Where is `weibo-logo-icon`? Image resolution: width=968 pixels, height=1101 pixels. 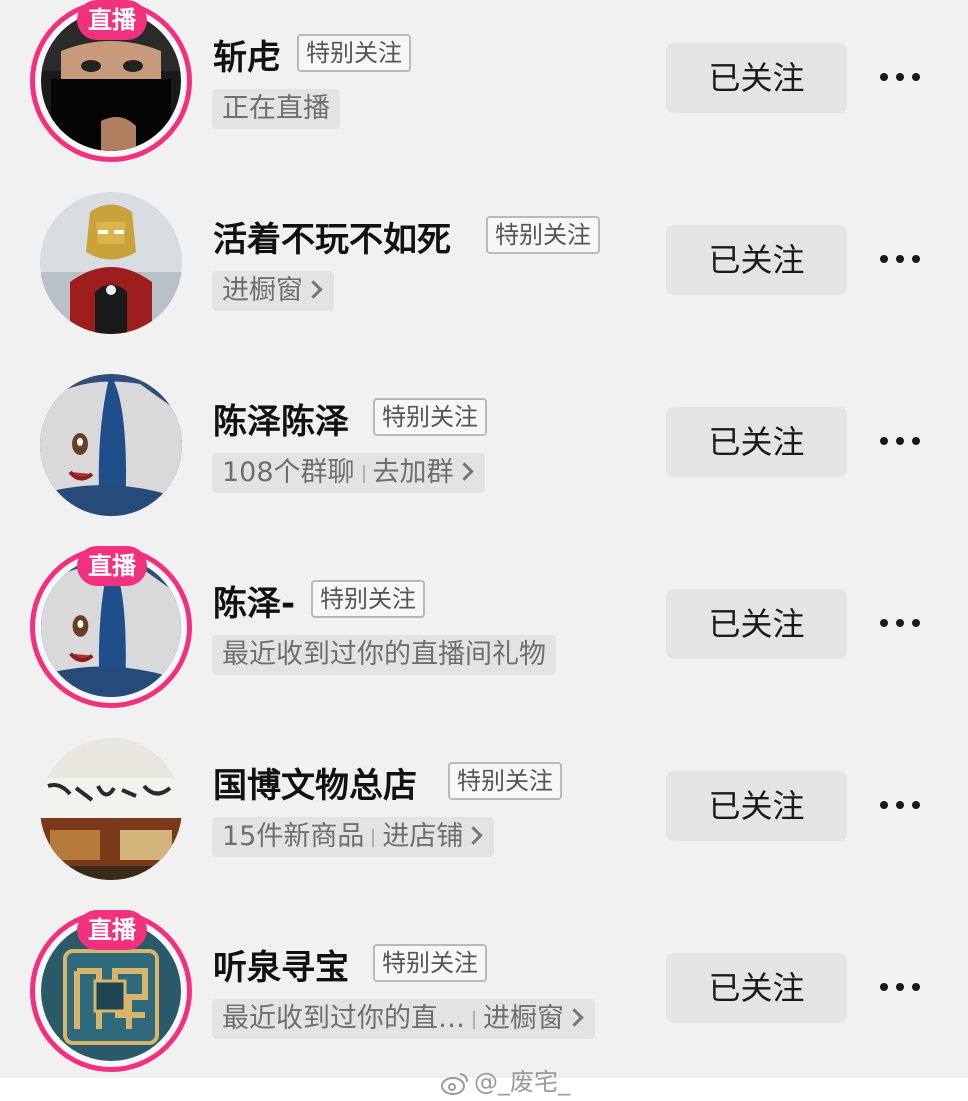
weibo-logo-icon is located at coordinates (454, 1084).